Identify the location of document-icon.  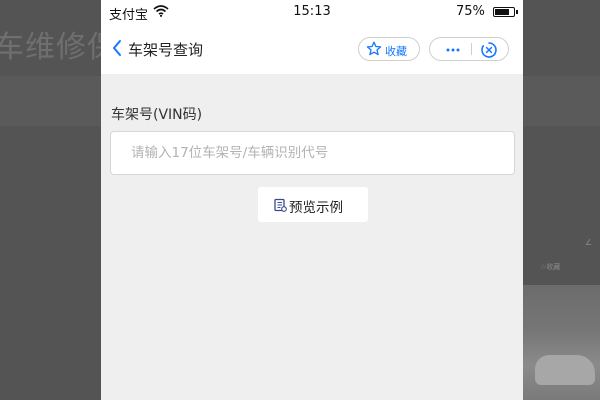
(280, 205).